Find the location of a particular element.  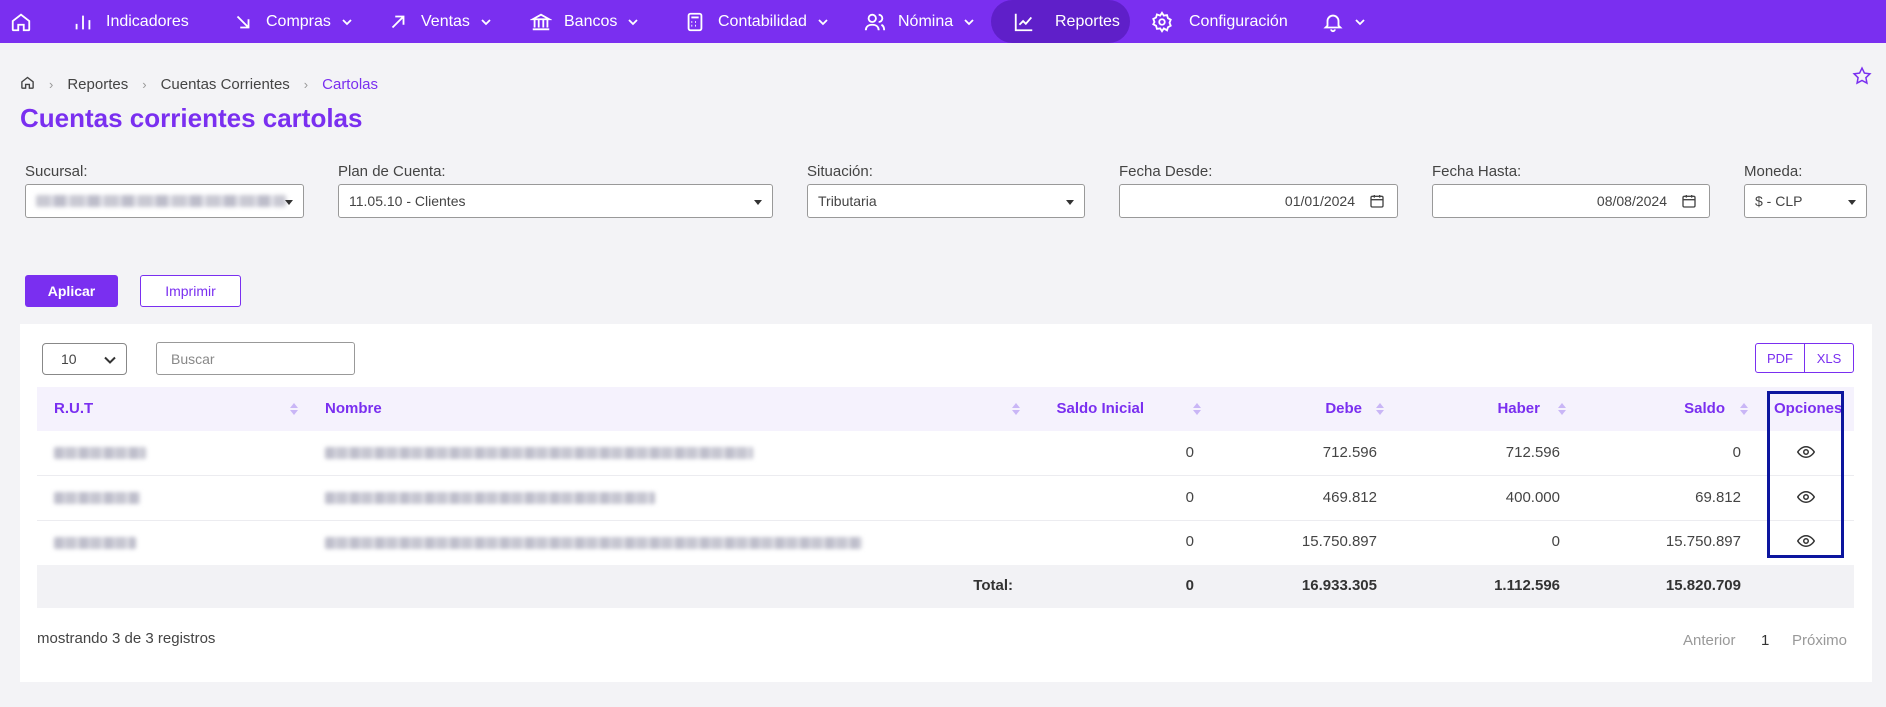

column-header-rut: R.U.T is located at coordinates (73, 408).